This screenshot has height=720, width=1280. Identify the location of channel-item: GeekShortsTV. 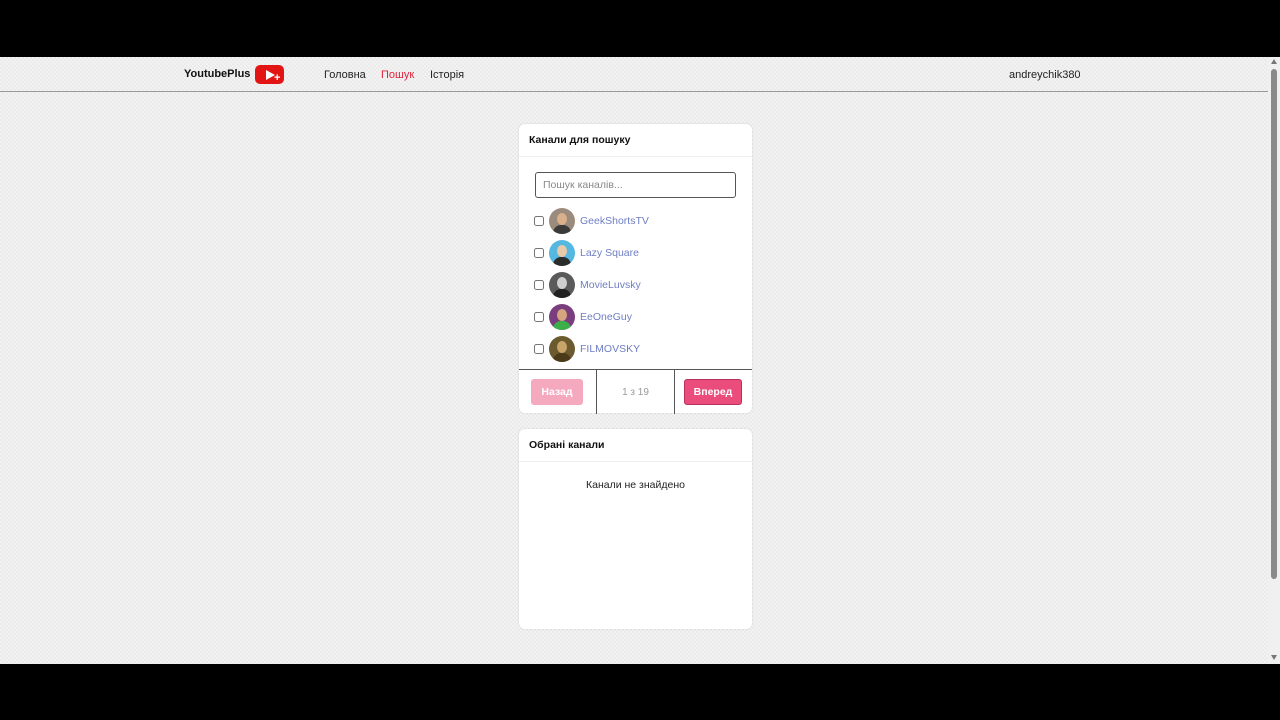
(634, 221).